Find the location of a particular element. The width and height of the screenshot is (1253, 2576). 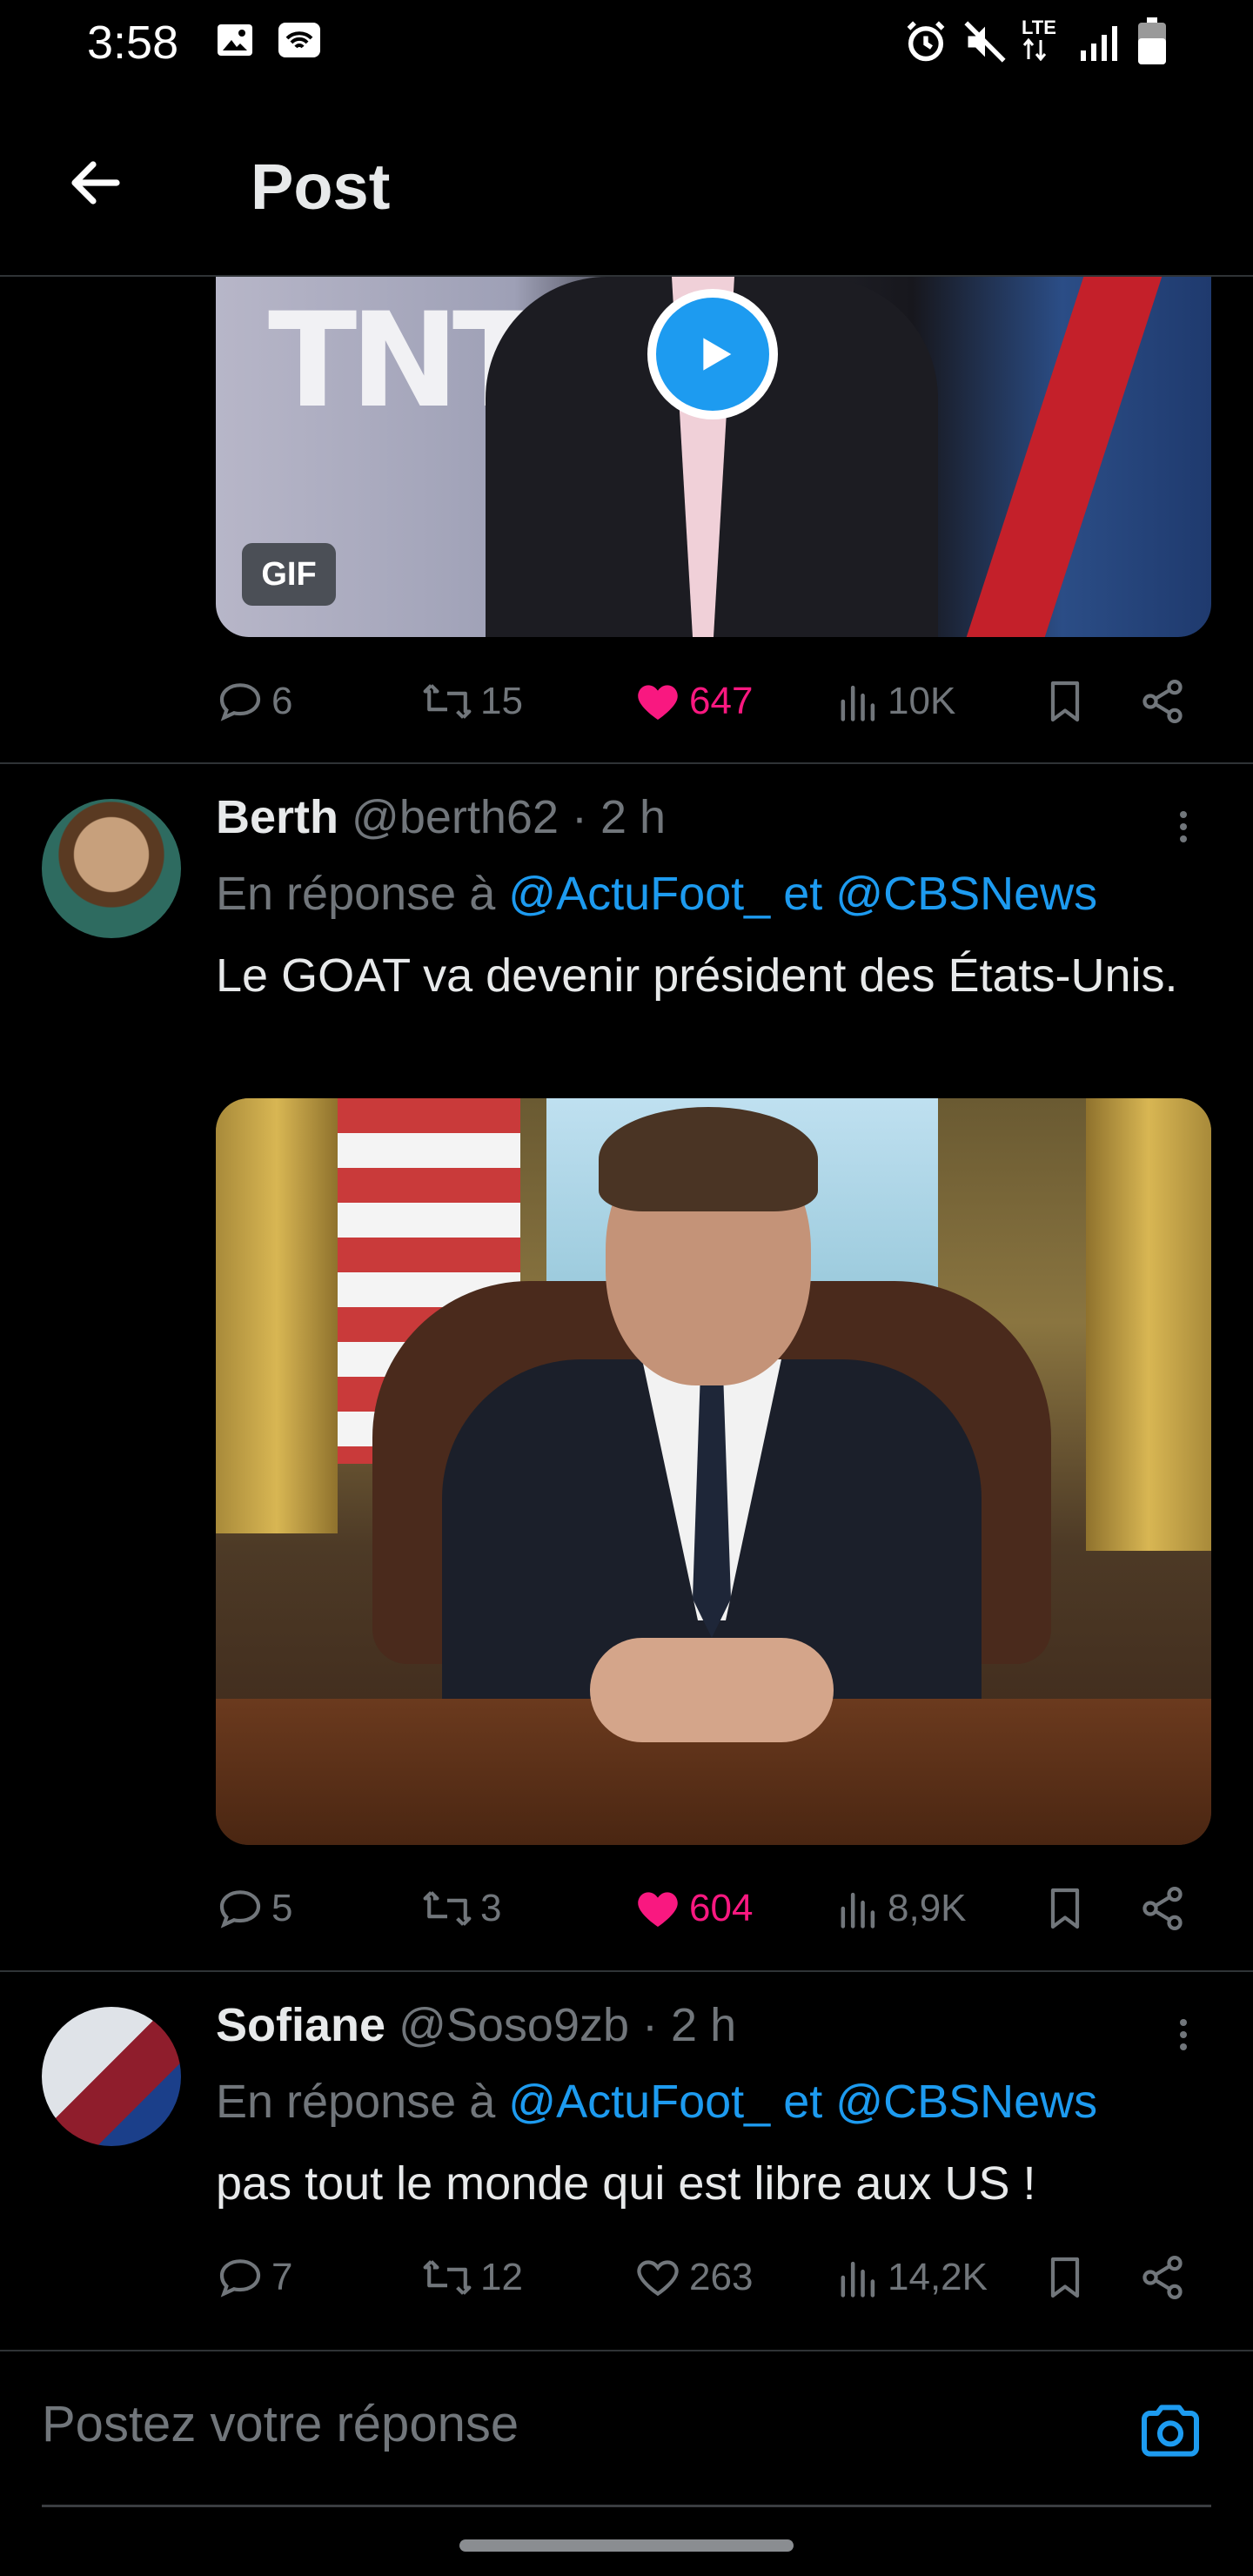

like-button: 604 is located at coordinates (693, 1908).